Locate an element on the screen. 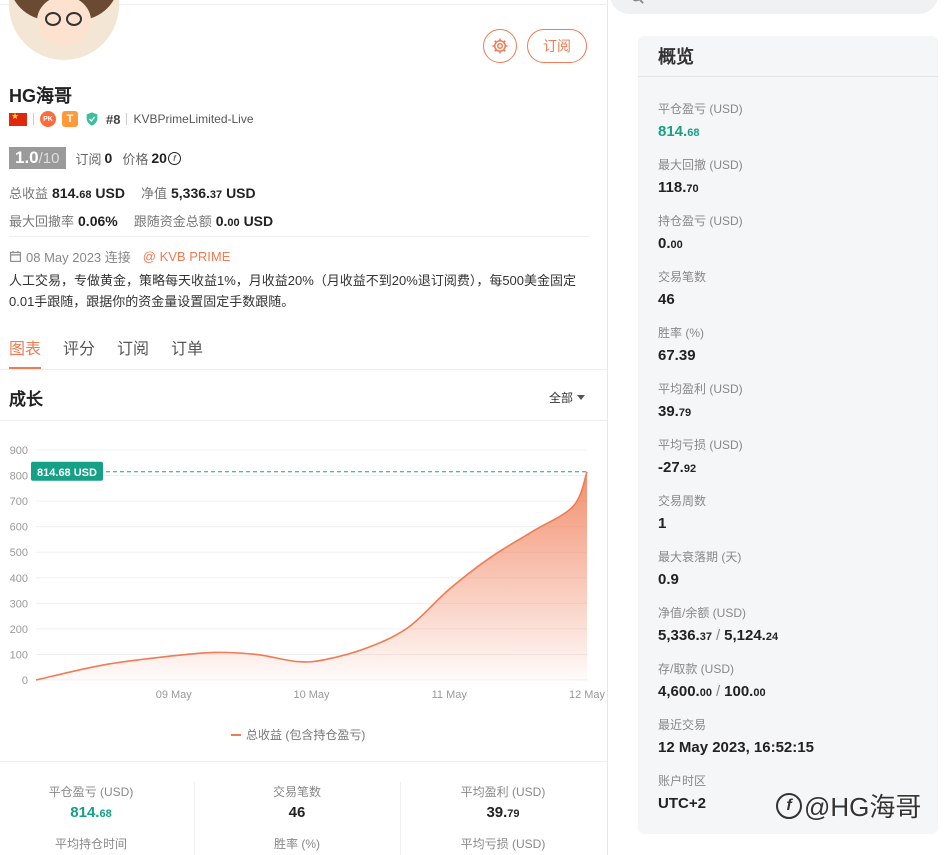 This screenshot has height=855, width=950. overview-item-value: 5,336.37/5,124.24 is located at coordinates (718, 635).